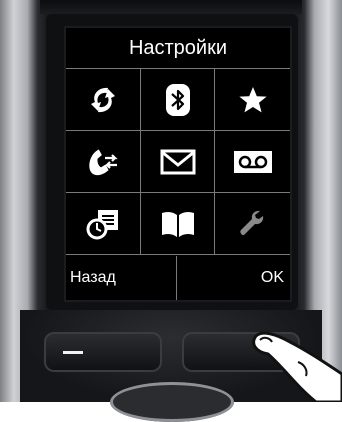  I want to click on menu-item-settings, so click(252, 224).